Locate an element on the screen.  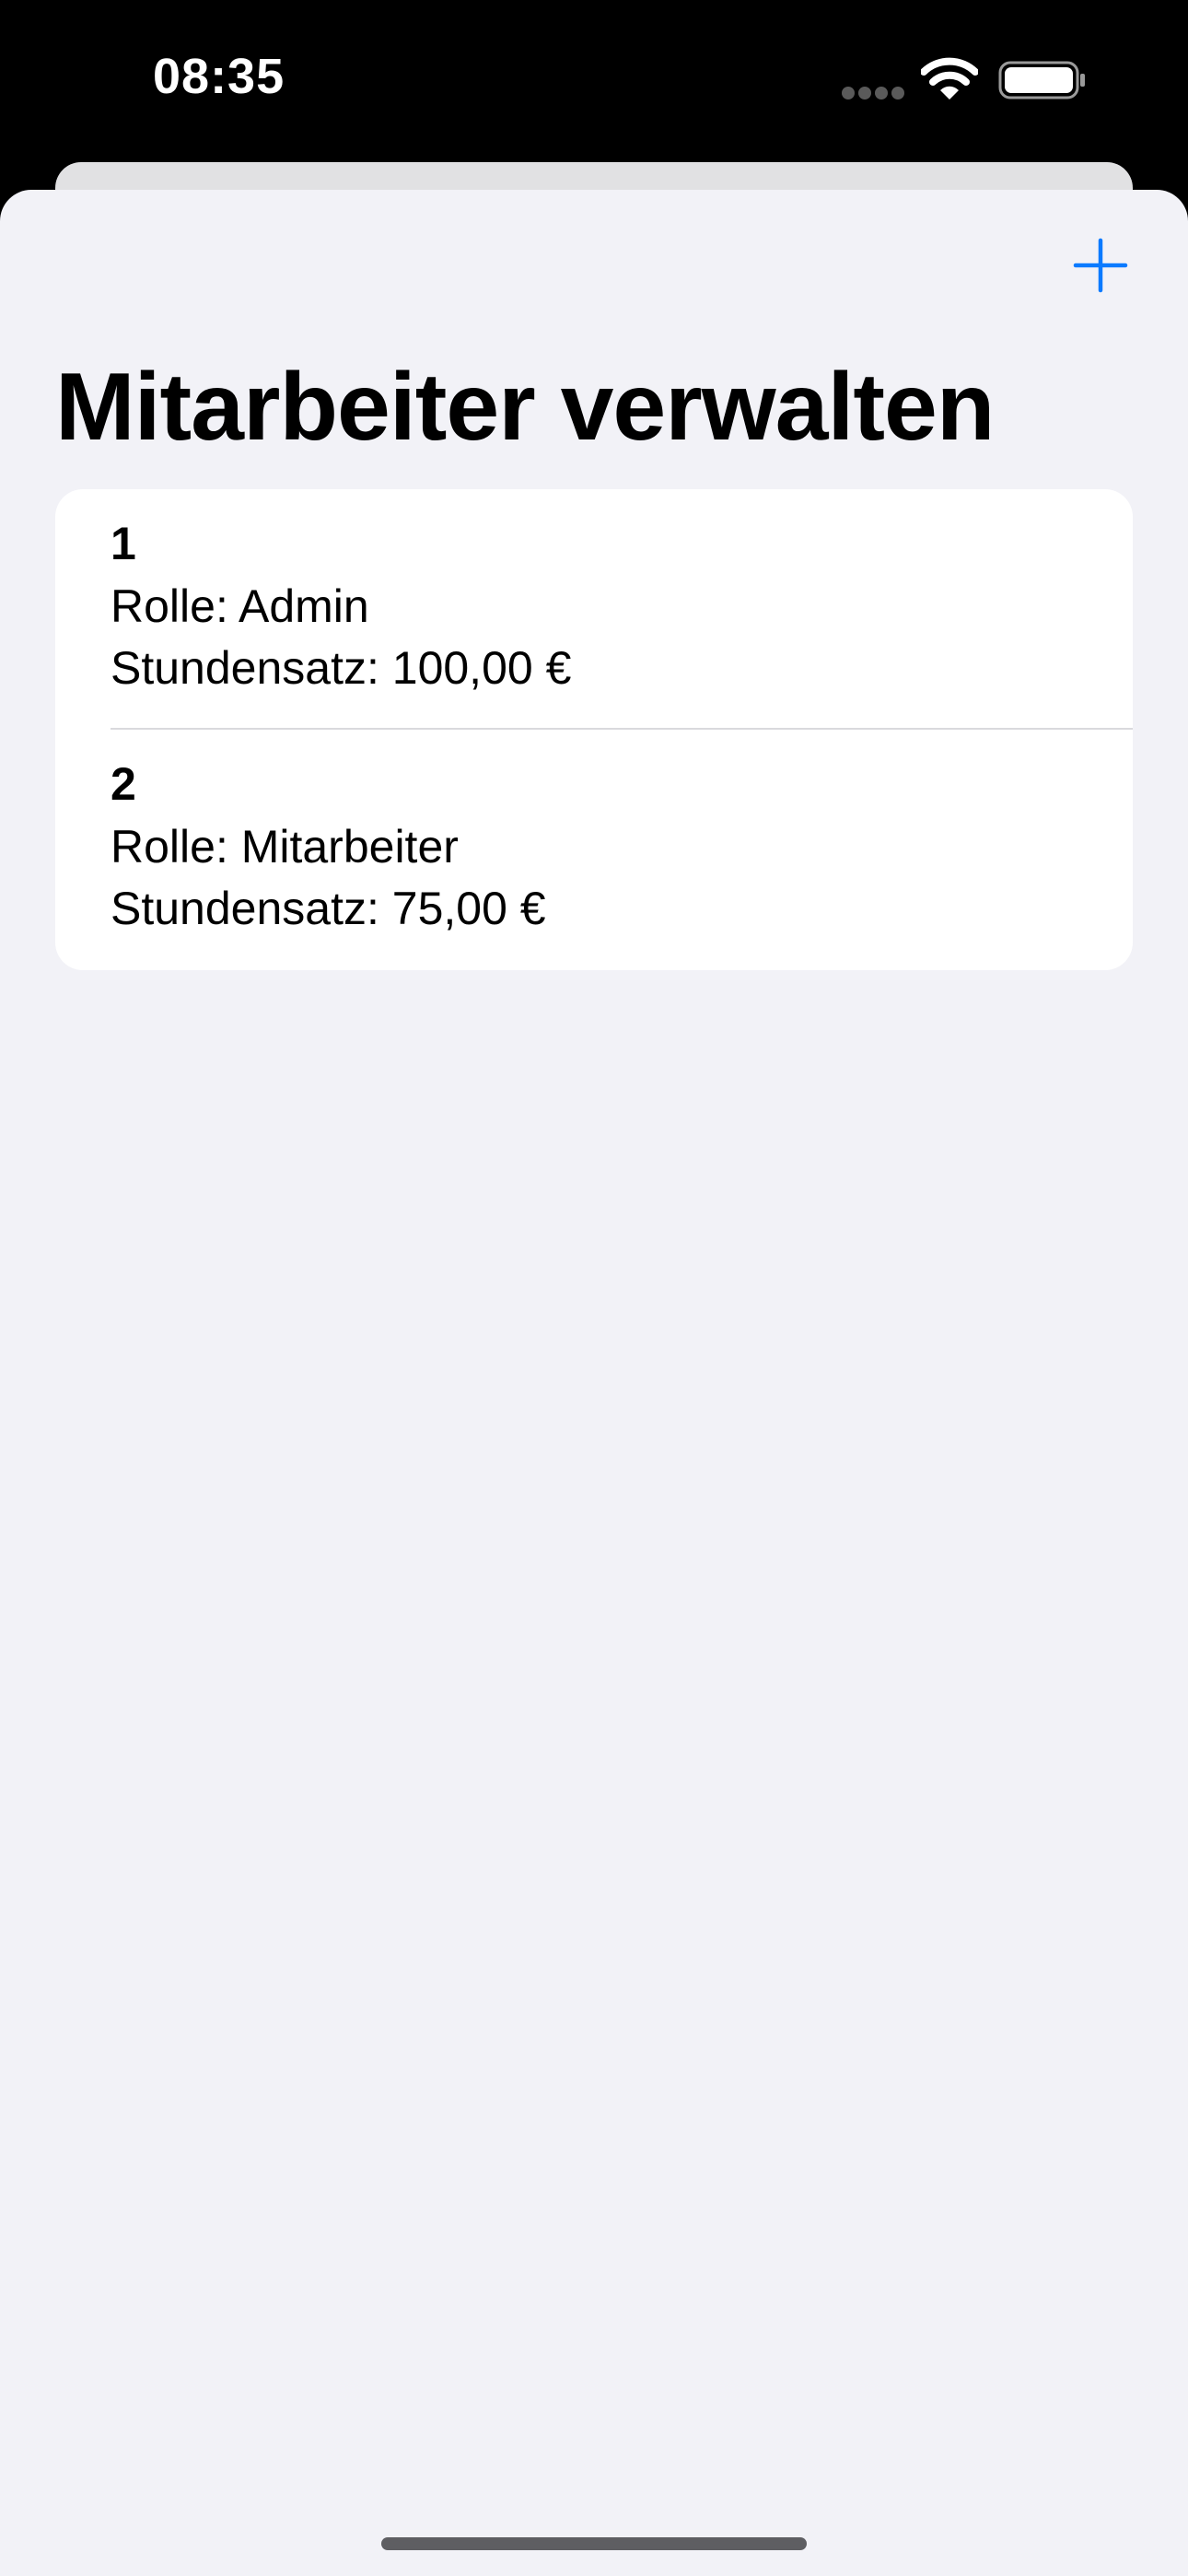
wifi-icon is located at coordinates (949, 78).